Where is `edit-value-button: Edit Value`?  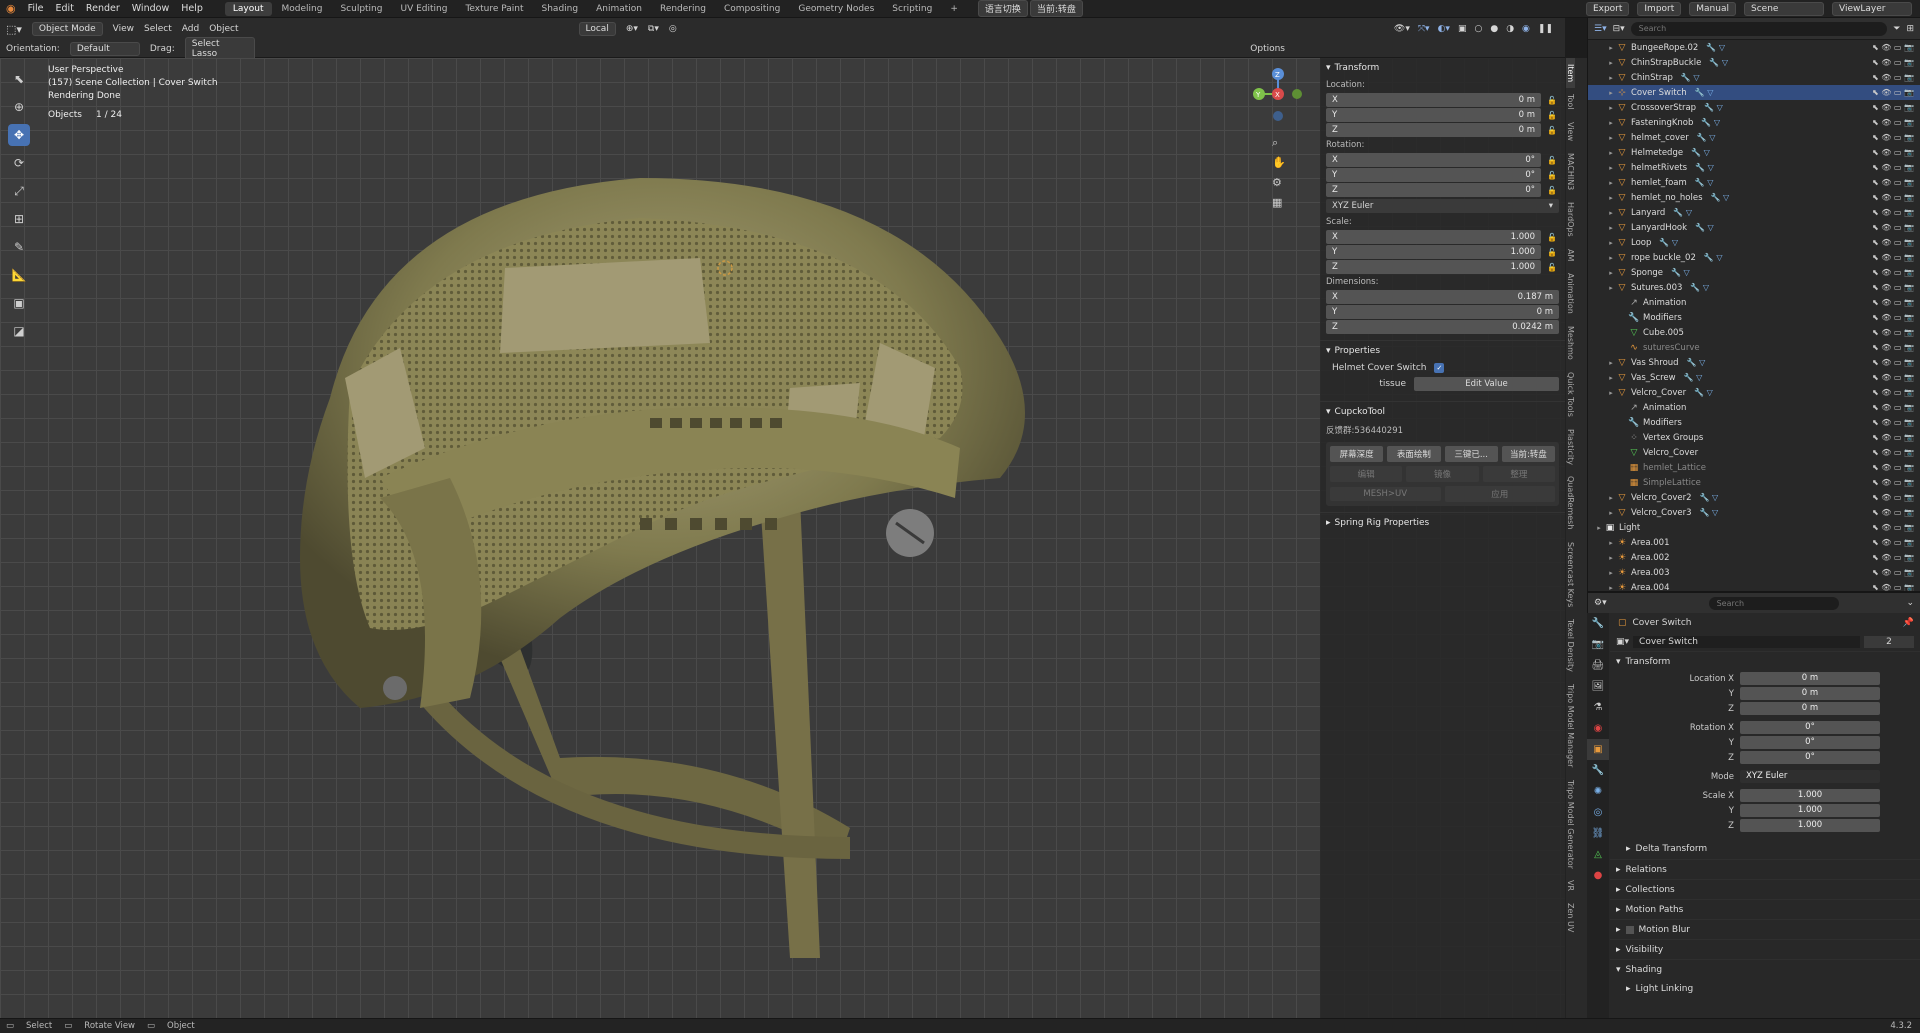
edit-value-button: Edit Value is located at coordinates (1486, 384).